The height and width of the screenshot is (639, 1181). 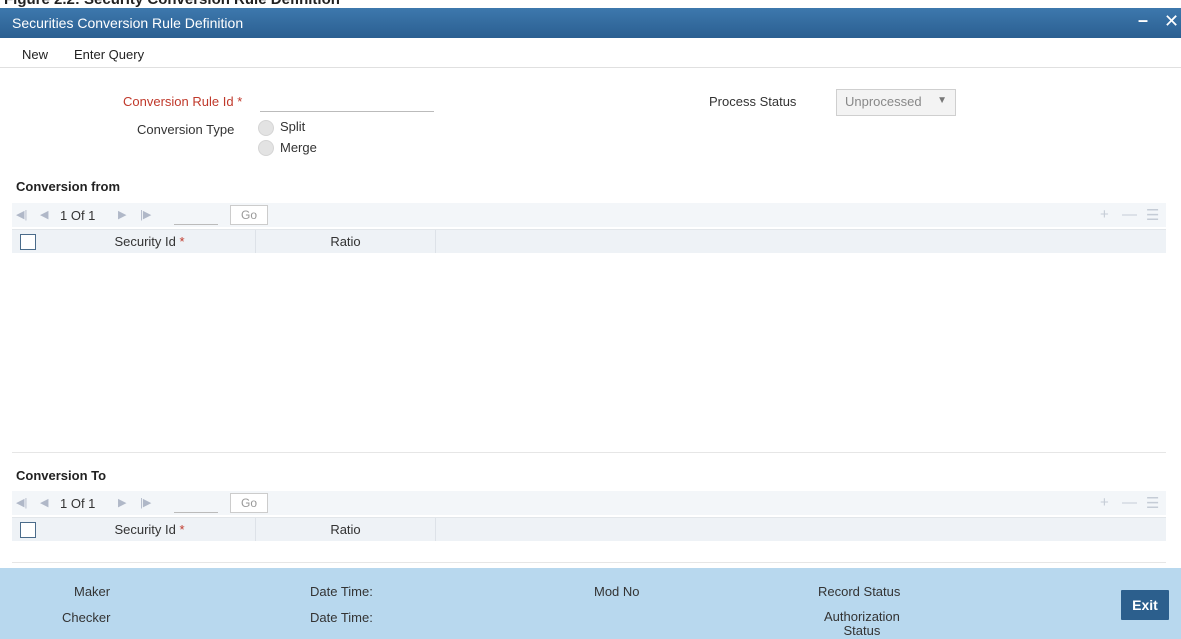 I want to click on checker-label: Checker, so click(x=86, y=617).